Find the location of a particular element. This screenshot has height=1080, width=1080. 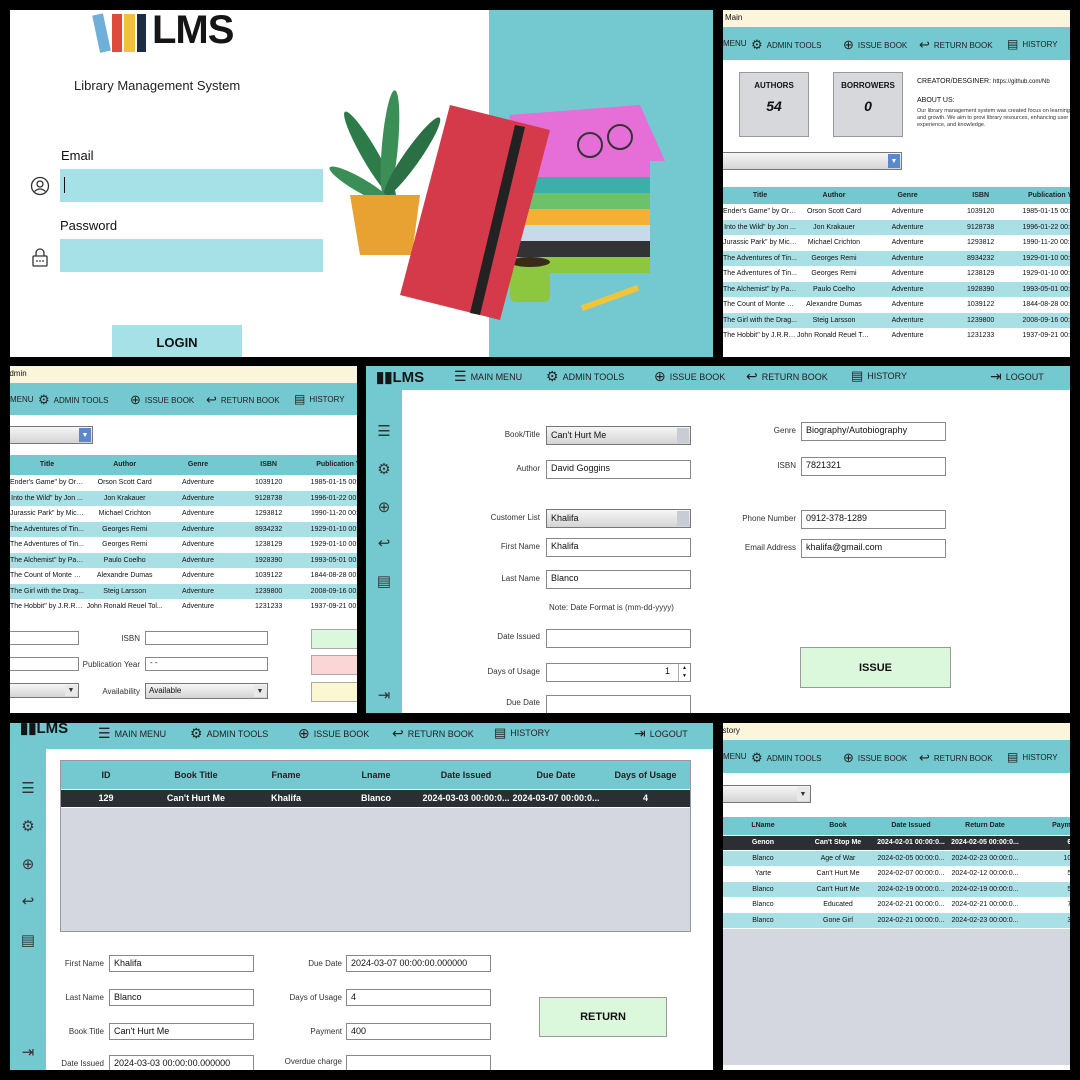

first-name-field: Khalifa is located at coordinates (618, 547).